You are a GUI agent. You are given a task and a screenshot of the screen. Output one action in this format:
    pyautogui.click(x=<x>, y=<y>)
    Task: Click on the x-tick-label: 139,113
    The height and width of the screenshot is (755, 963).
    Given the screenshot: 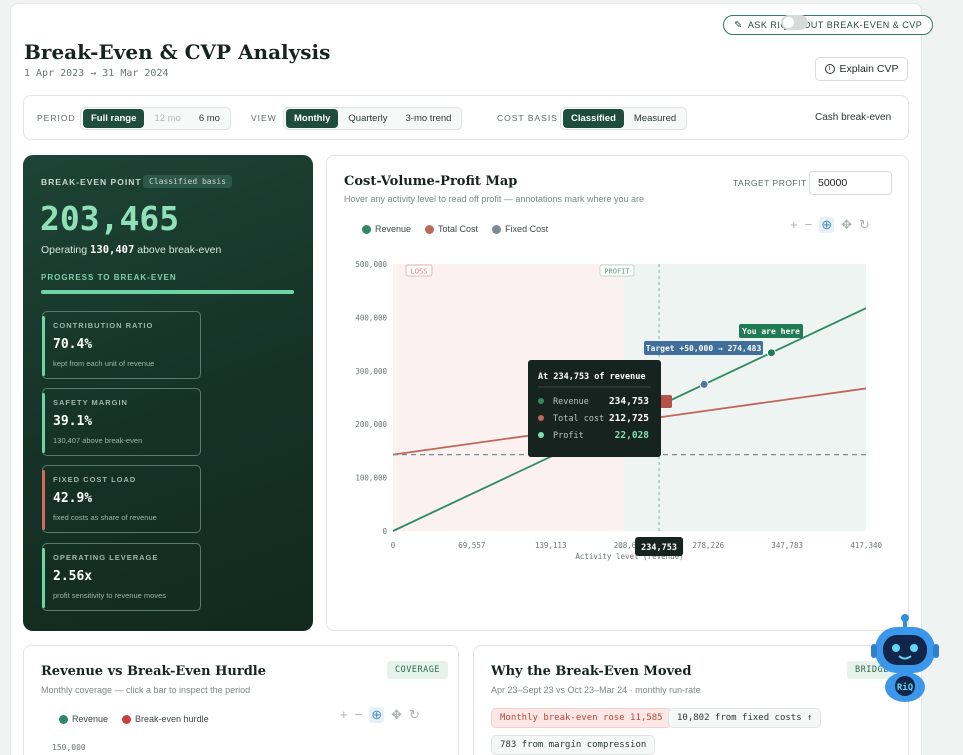 What is the action you would take?
    pyautogui.click(x=551, y=545)
    